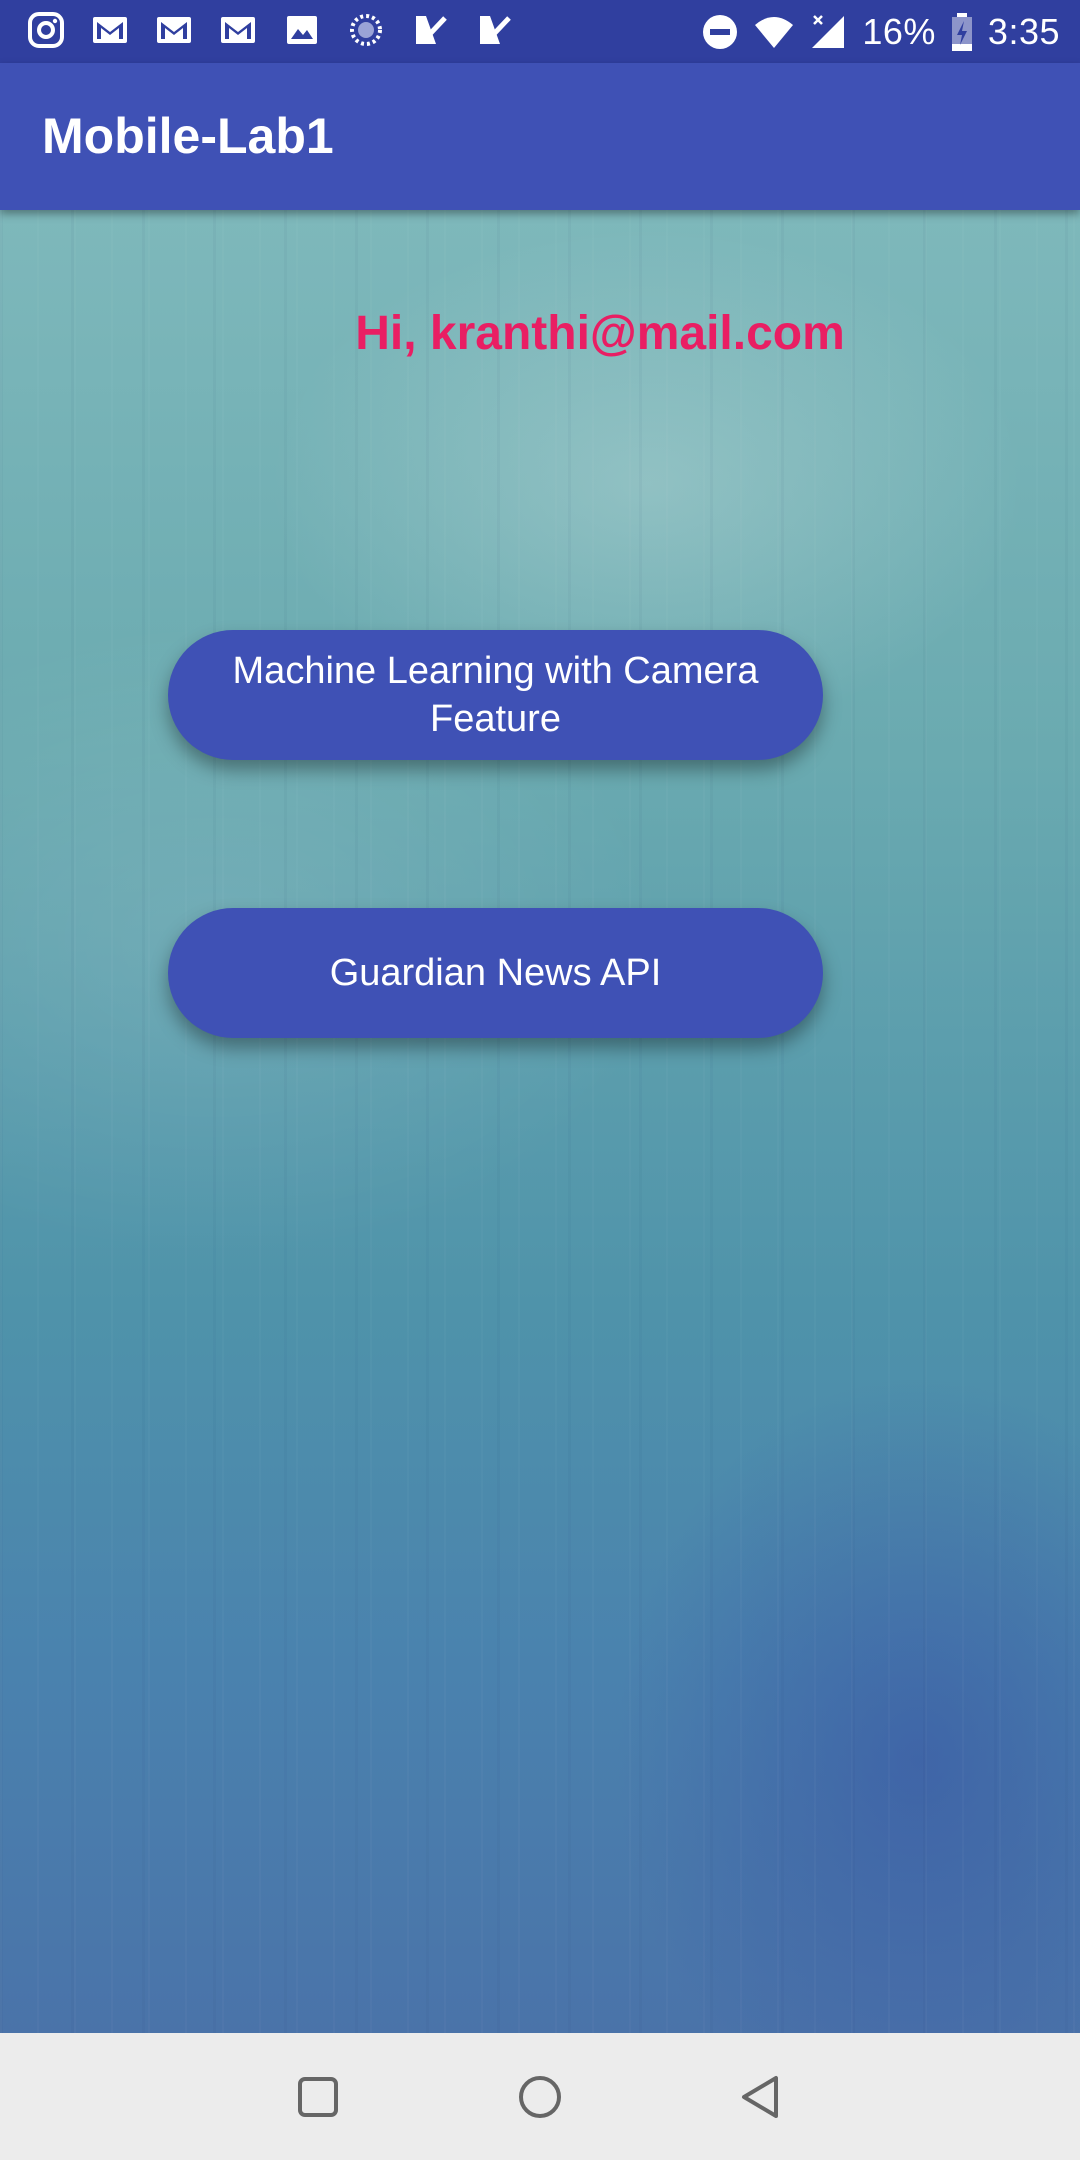  What do you see at coordinates (720, 32) in the screenshot?
I see `do-not-disturb-icon` at bounding box center [720, 32].